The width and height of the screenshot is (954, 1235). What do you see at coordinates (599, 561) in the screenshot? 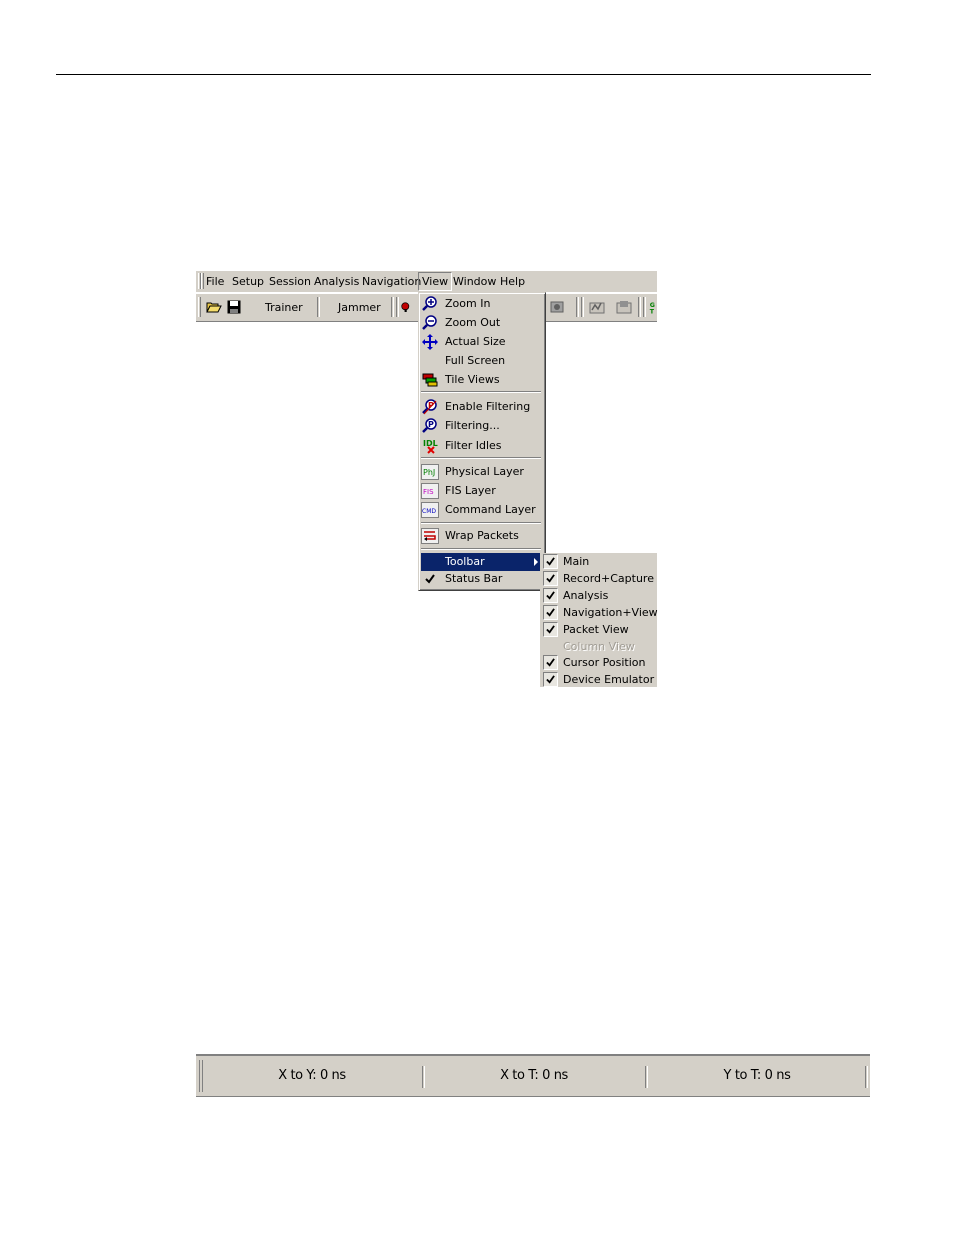
I see `submenu-item-main: Main` at bounding box center [599, 561].